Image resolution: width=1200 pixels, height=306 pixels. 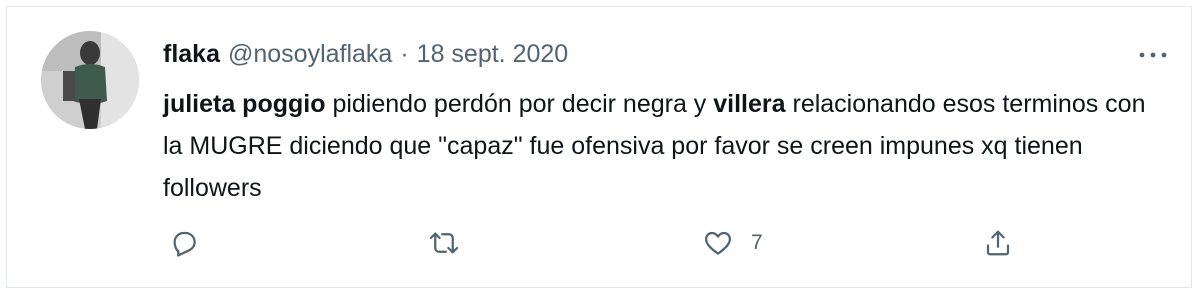 I want to click on avatar-image, so click(x=90, y=80).